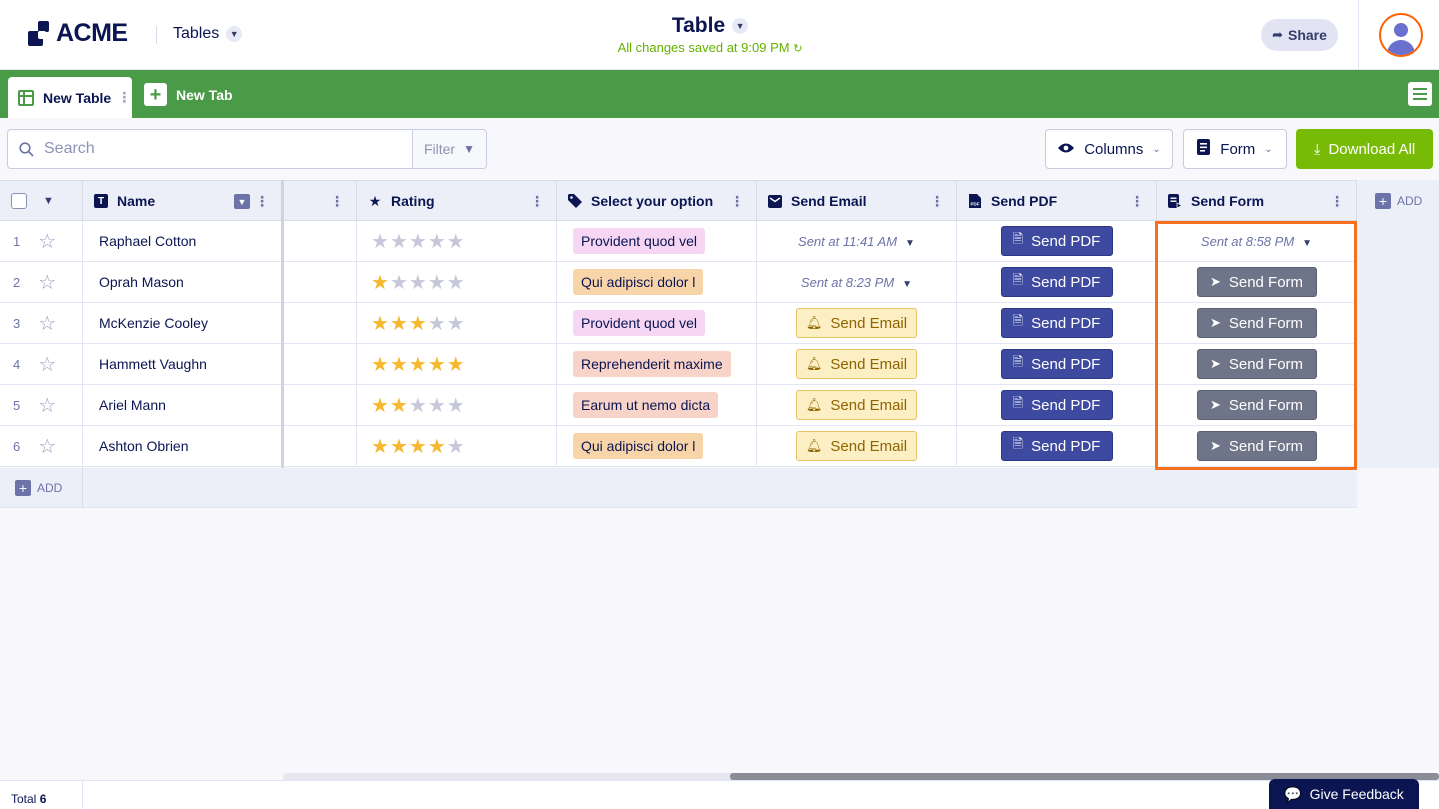 Image resolution: width=1439 pixels, height=809 pixels. What do you see at coordinates (1256, 241) in the screenshot?
I see `form-sent-status: Sent at 8:58 PM ▼` at bounding box center [1256, 241].